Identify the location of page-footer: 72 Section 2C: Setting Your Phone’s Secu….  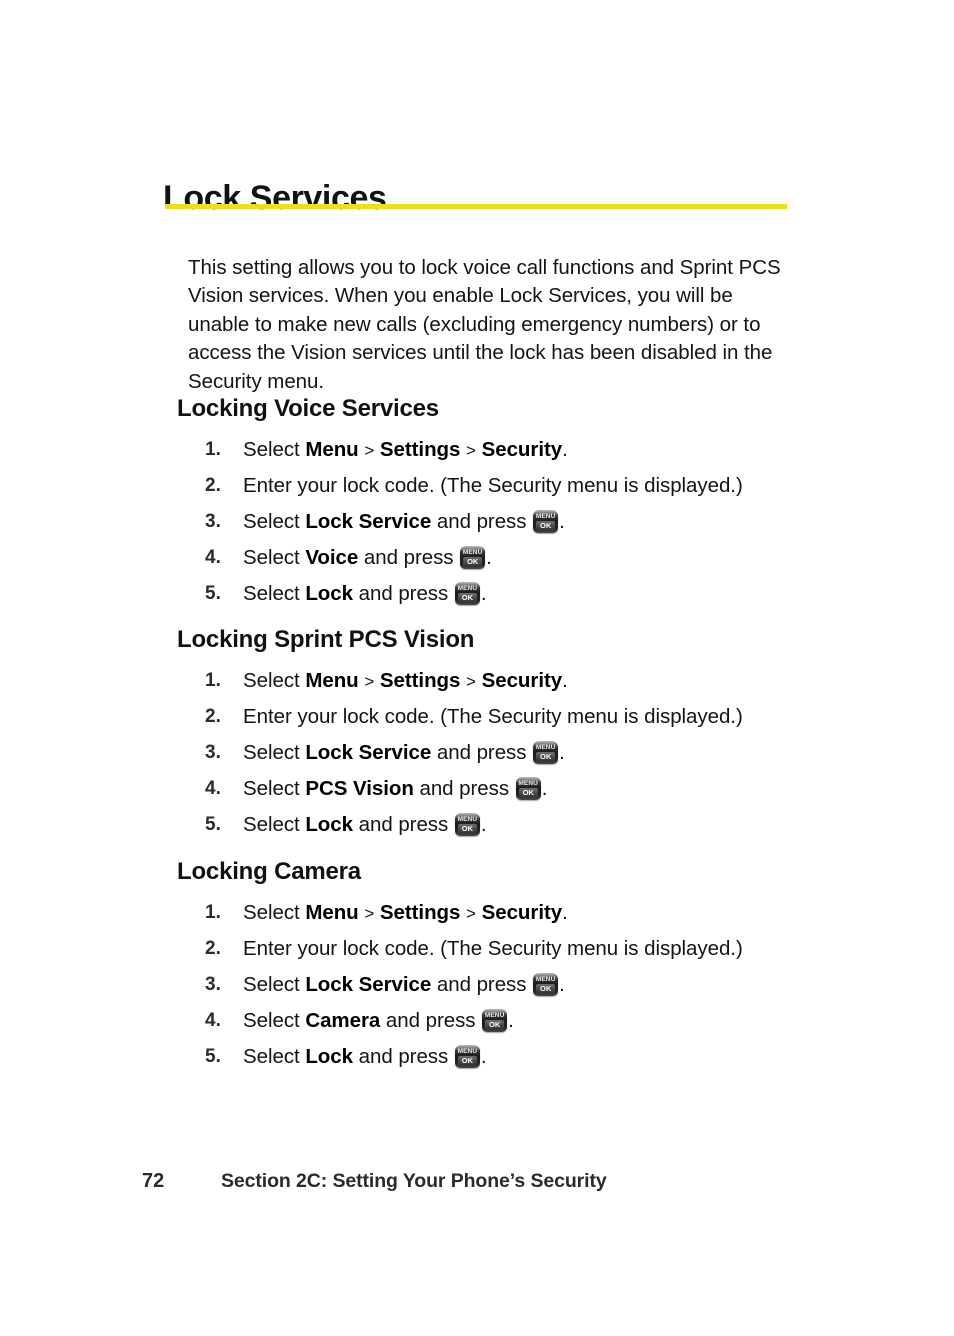
(477, 1185).